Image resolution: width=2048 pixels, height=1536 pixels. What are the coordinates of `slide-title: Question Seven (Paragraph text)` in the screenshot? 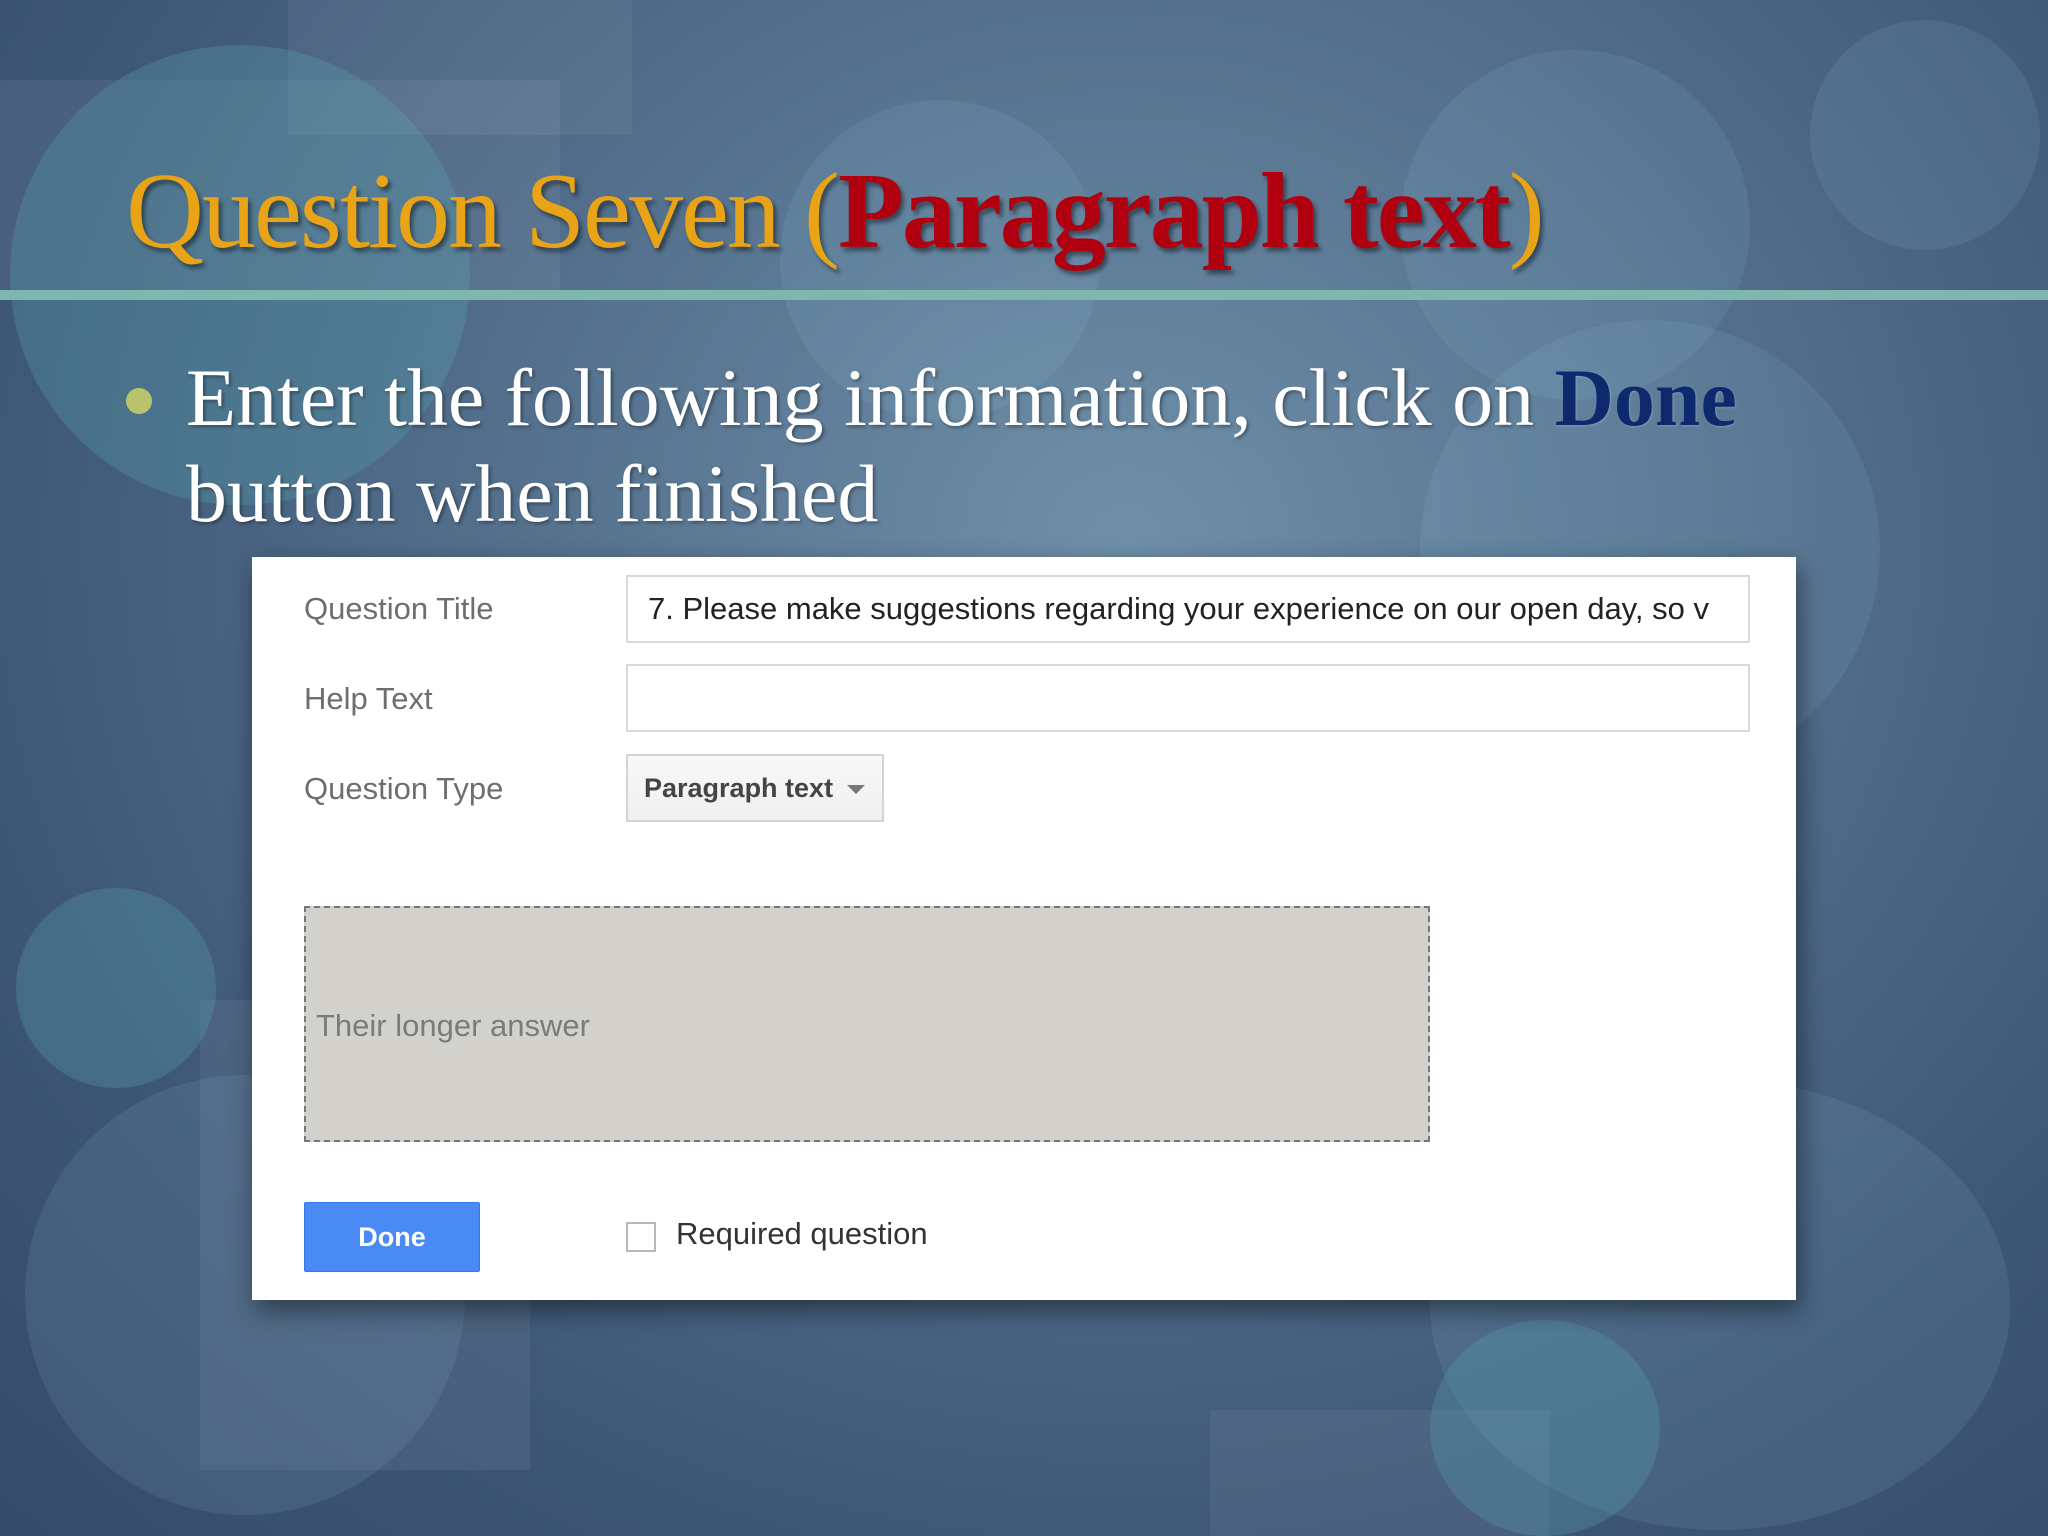 It's located at (835, 212).